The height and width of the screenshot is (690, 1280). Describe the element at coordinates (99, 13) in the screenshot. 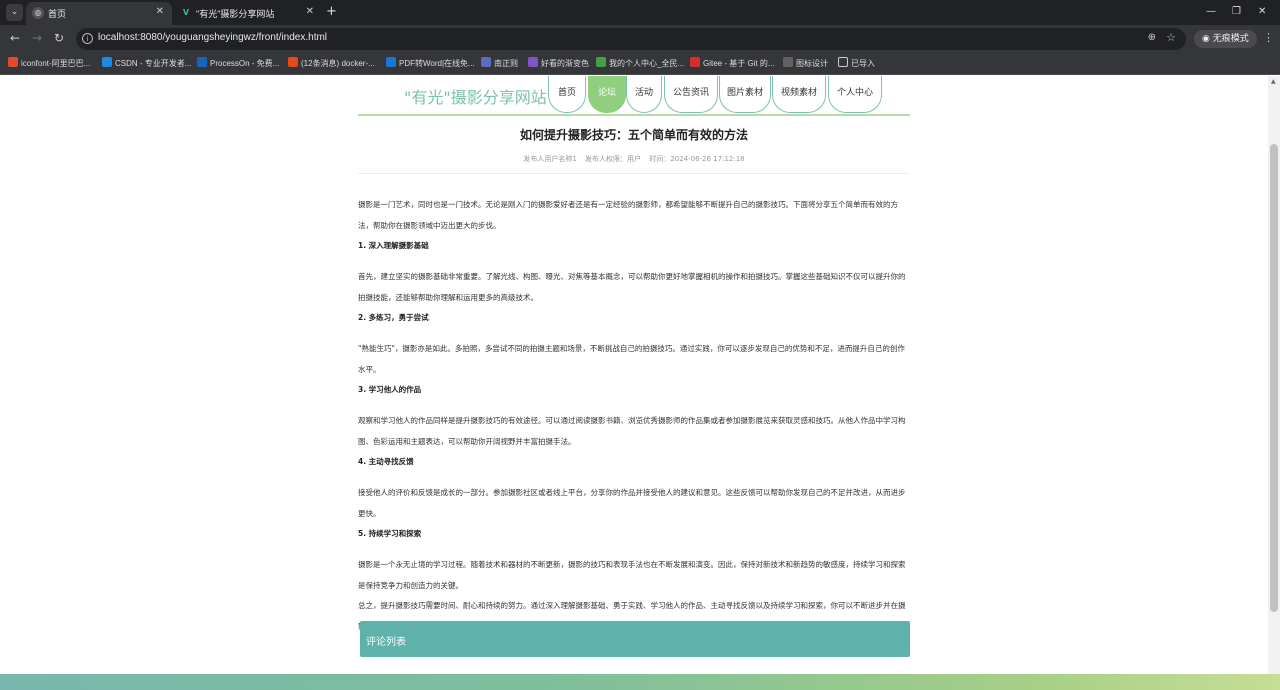

I see `tab-home: ◍ 首页 ✕` at that location.